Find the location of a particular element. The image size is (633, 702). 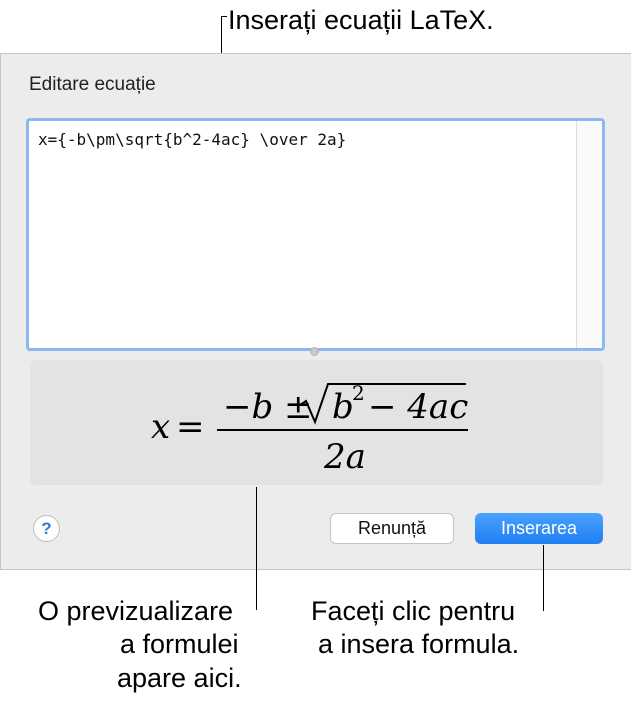

leader-tick-latex is located at coordinates (224, 16).